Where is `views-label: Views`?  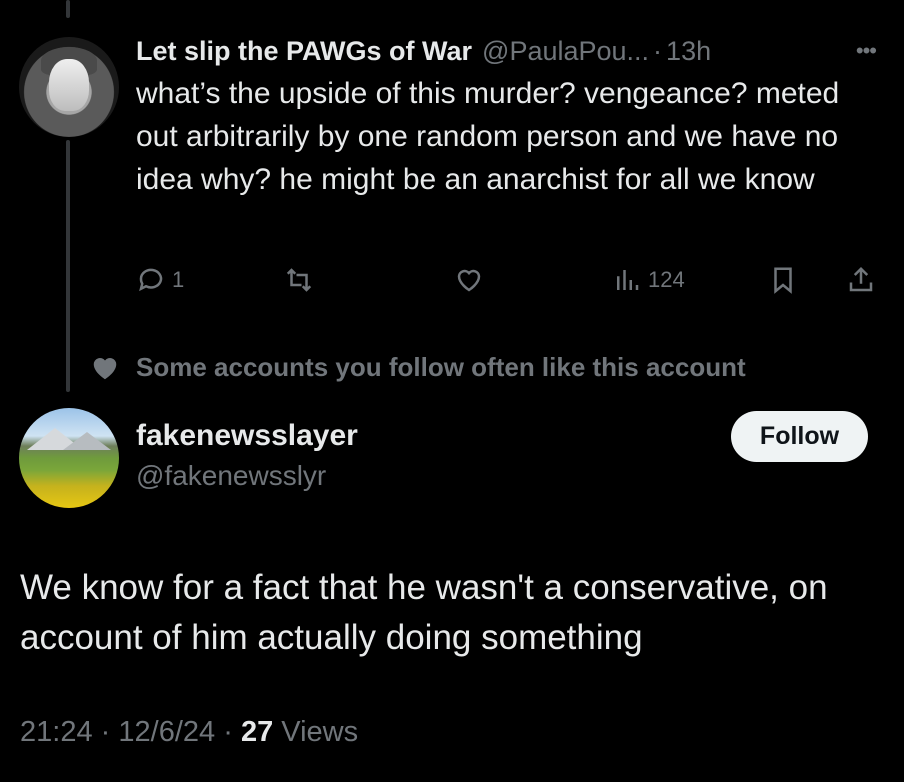 views-label: Views is located at coordinates (320, 732).